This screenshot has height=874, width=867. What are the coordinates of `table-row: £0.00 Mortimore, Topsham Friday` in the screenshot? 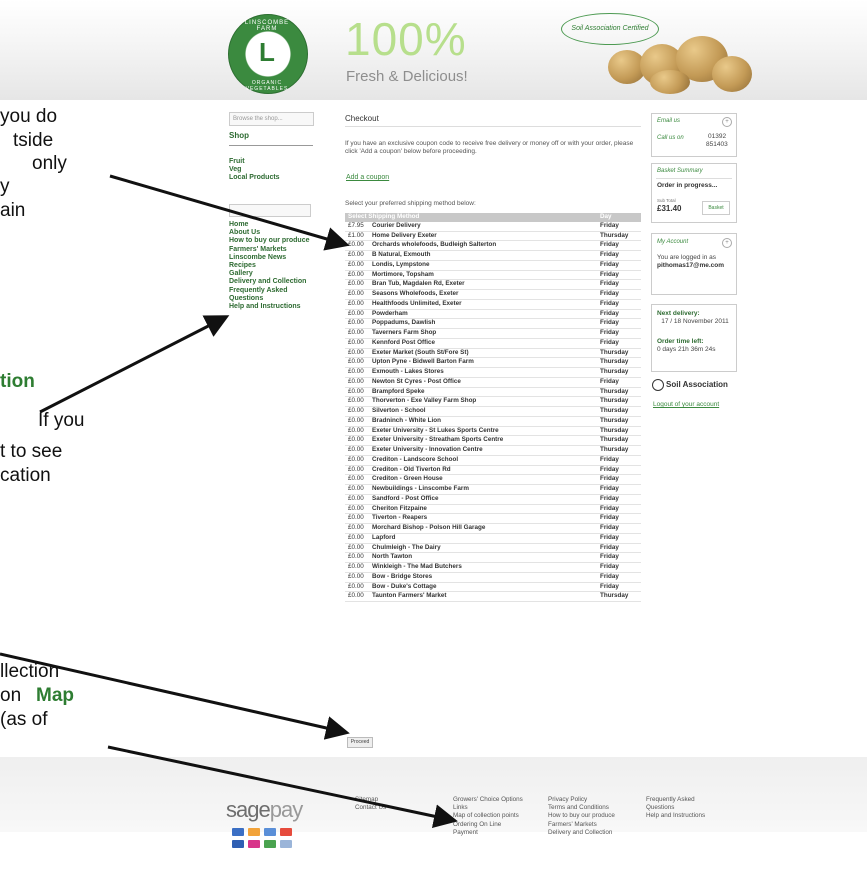 It's located at (493, 275).